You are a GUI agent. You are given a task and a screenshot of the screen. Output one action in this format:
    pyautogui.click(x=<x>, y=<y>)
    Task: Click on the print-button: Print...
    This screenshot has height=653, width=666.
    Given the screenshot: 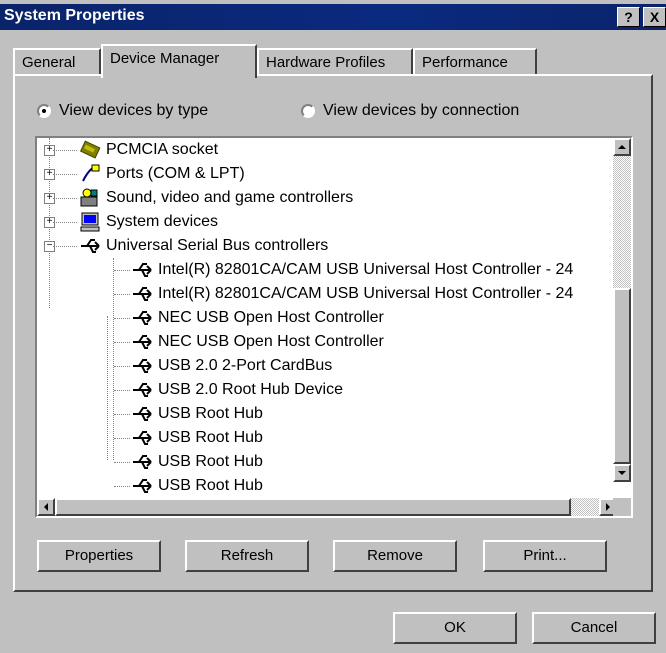 What is the action you would take?
    pyautogui.click(x=545, y=556)
    